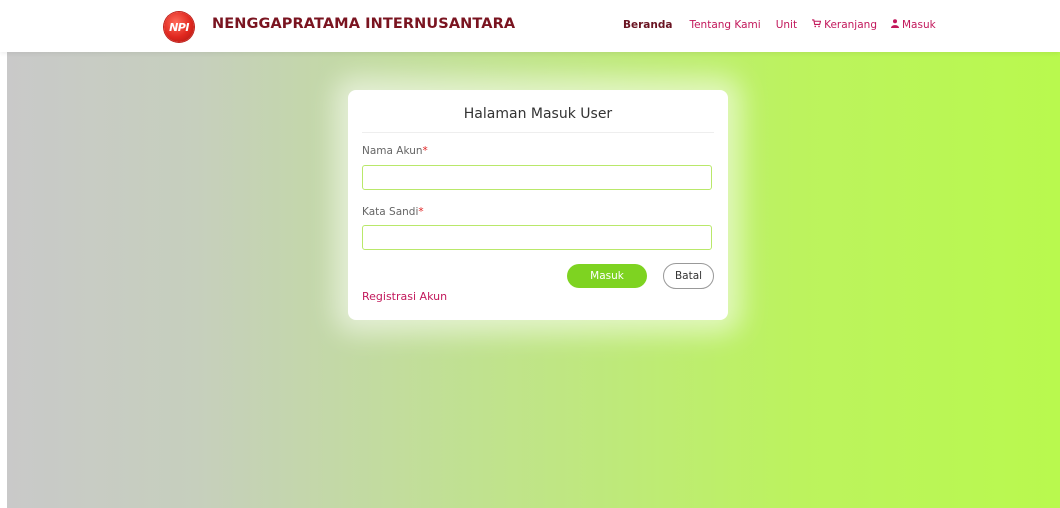 The height and width of the screenshot is (508, 1060). Describe the element at coordinates (537, 177) in the screenshot. I see `username-input` at that location.